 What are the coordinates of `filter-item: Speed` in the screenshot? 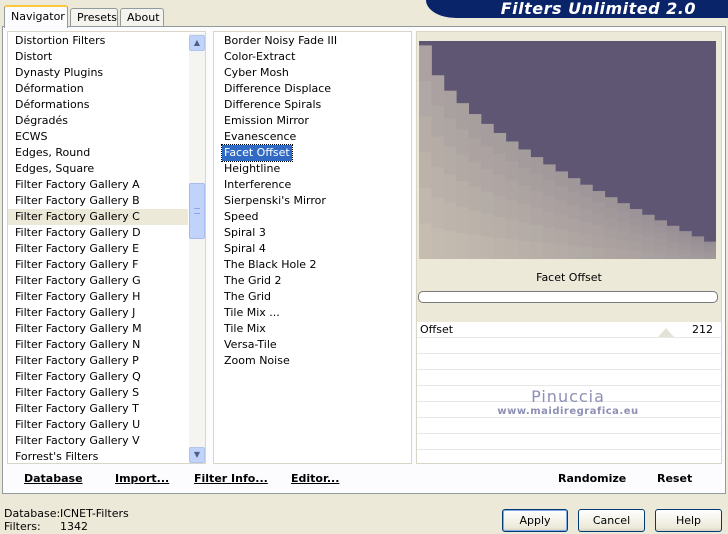 It's located at (276, 217).